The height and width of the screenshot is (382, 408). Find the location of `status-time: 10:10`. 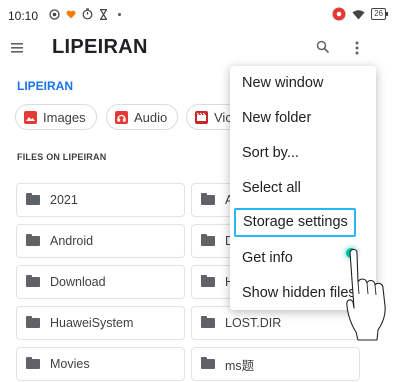

status-time: 10:10 is located at coordinates (23, 16).